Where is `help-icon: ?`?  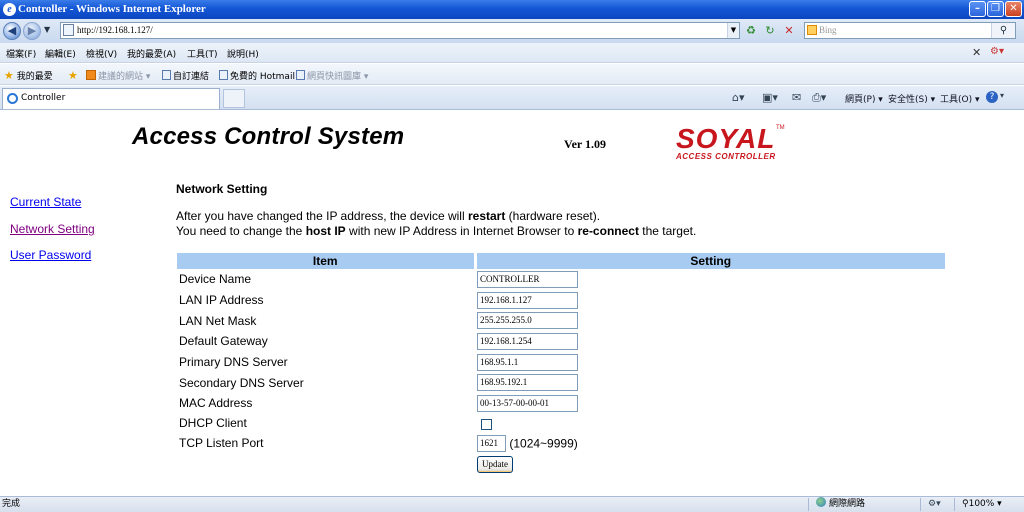
help-icon: ? is located at coordinates (992, 97).